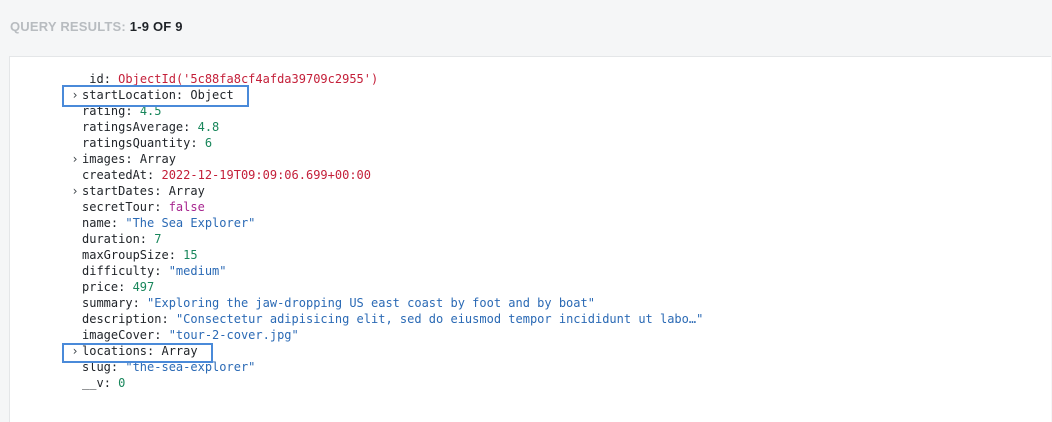  What do you see at coordinates (118, 207) in the screenshot?
I see `field-key: secretTour` at bounding box center [118, 207].